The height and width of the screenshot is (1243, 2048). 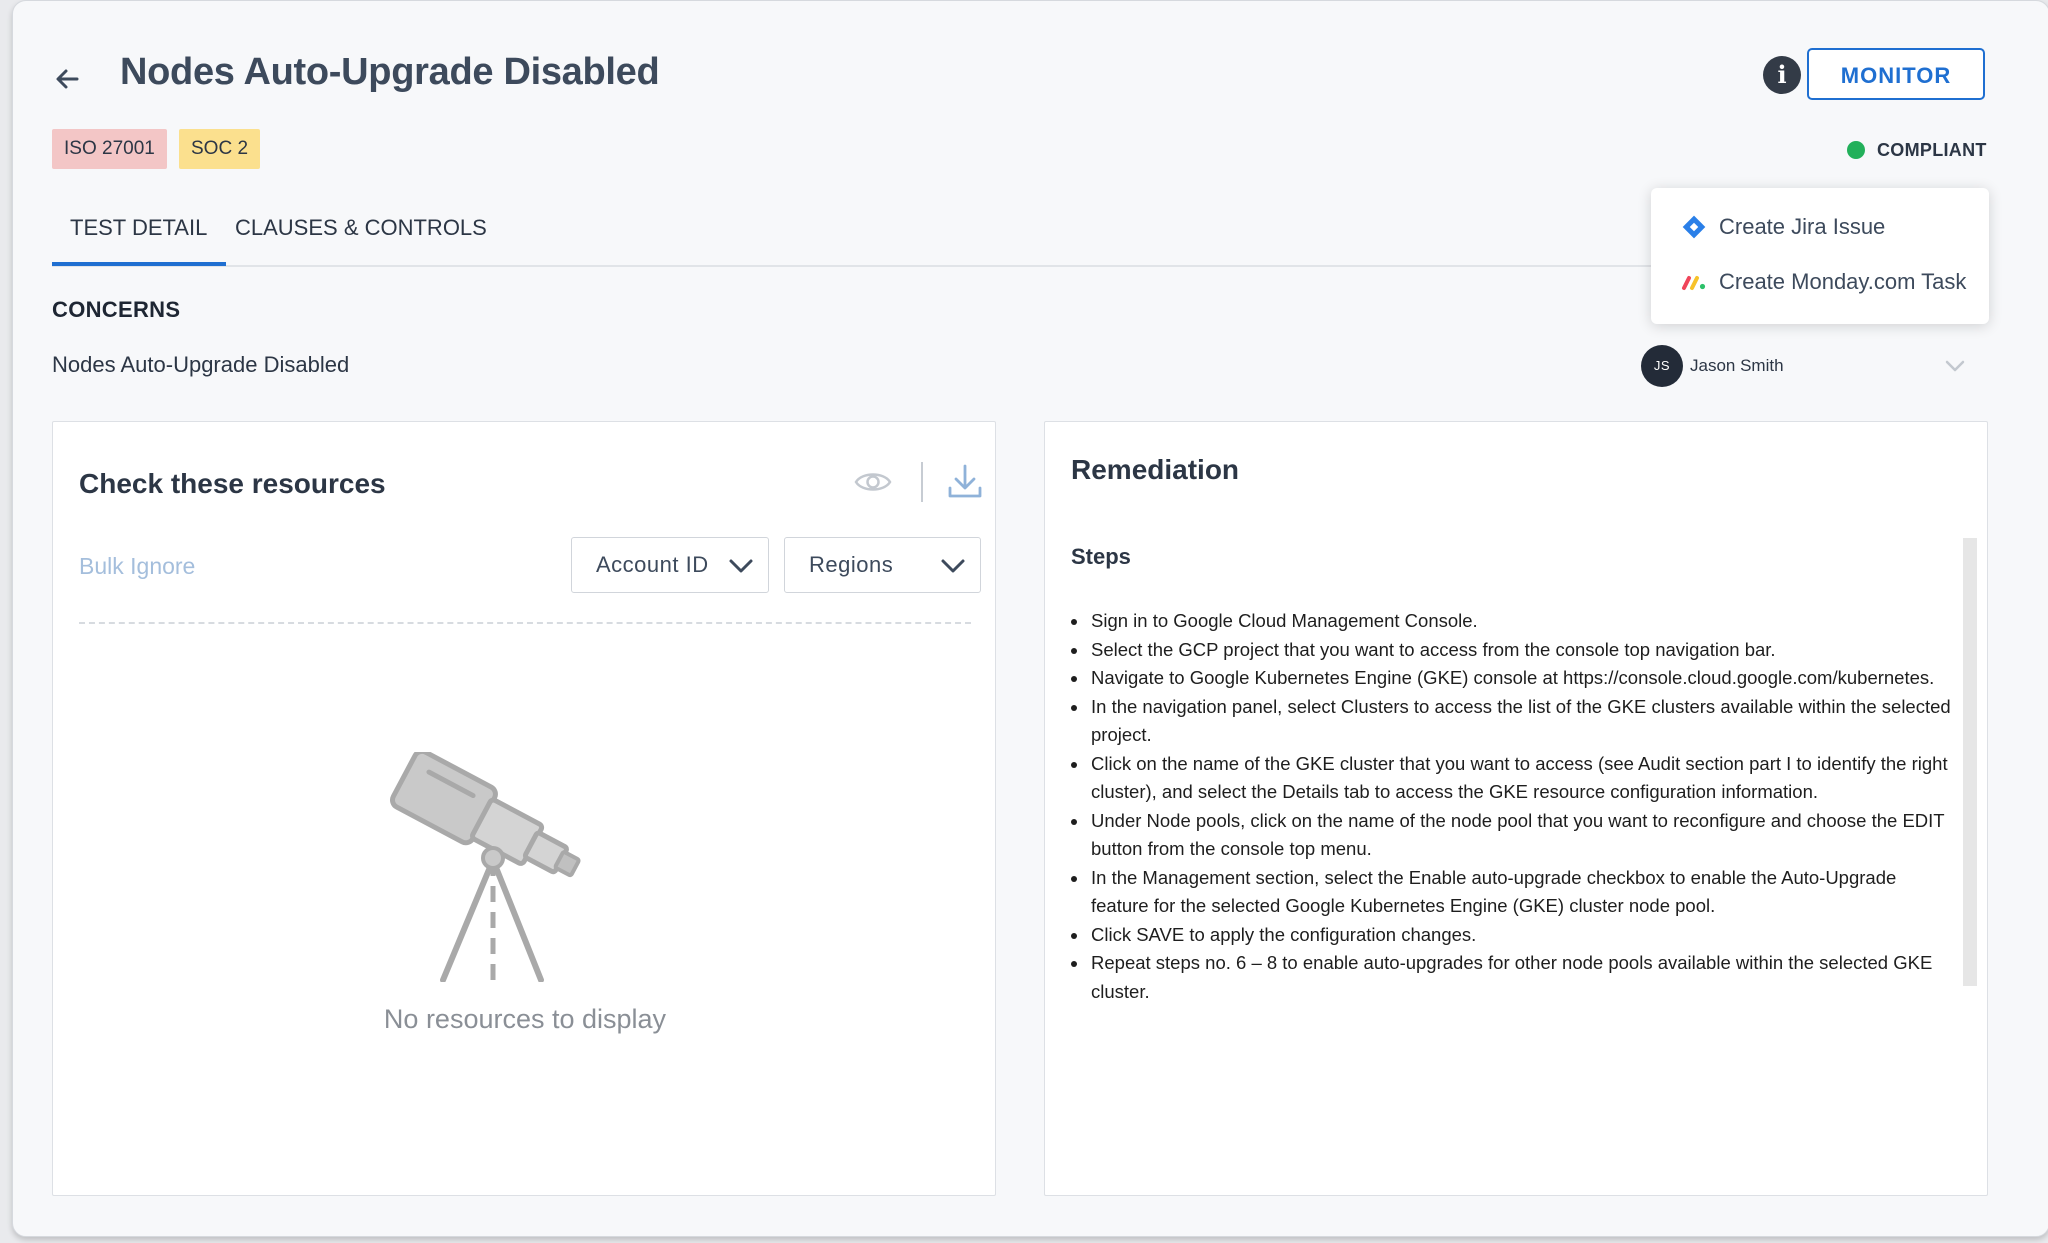 I want to click on assignee-select: JS Jason Smith, so click(x=1812, y=366).